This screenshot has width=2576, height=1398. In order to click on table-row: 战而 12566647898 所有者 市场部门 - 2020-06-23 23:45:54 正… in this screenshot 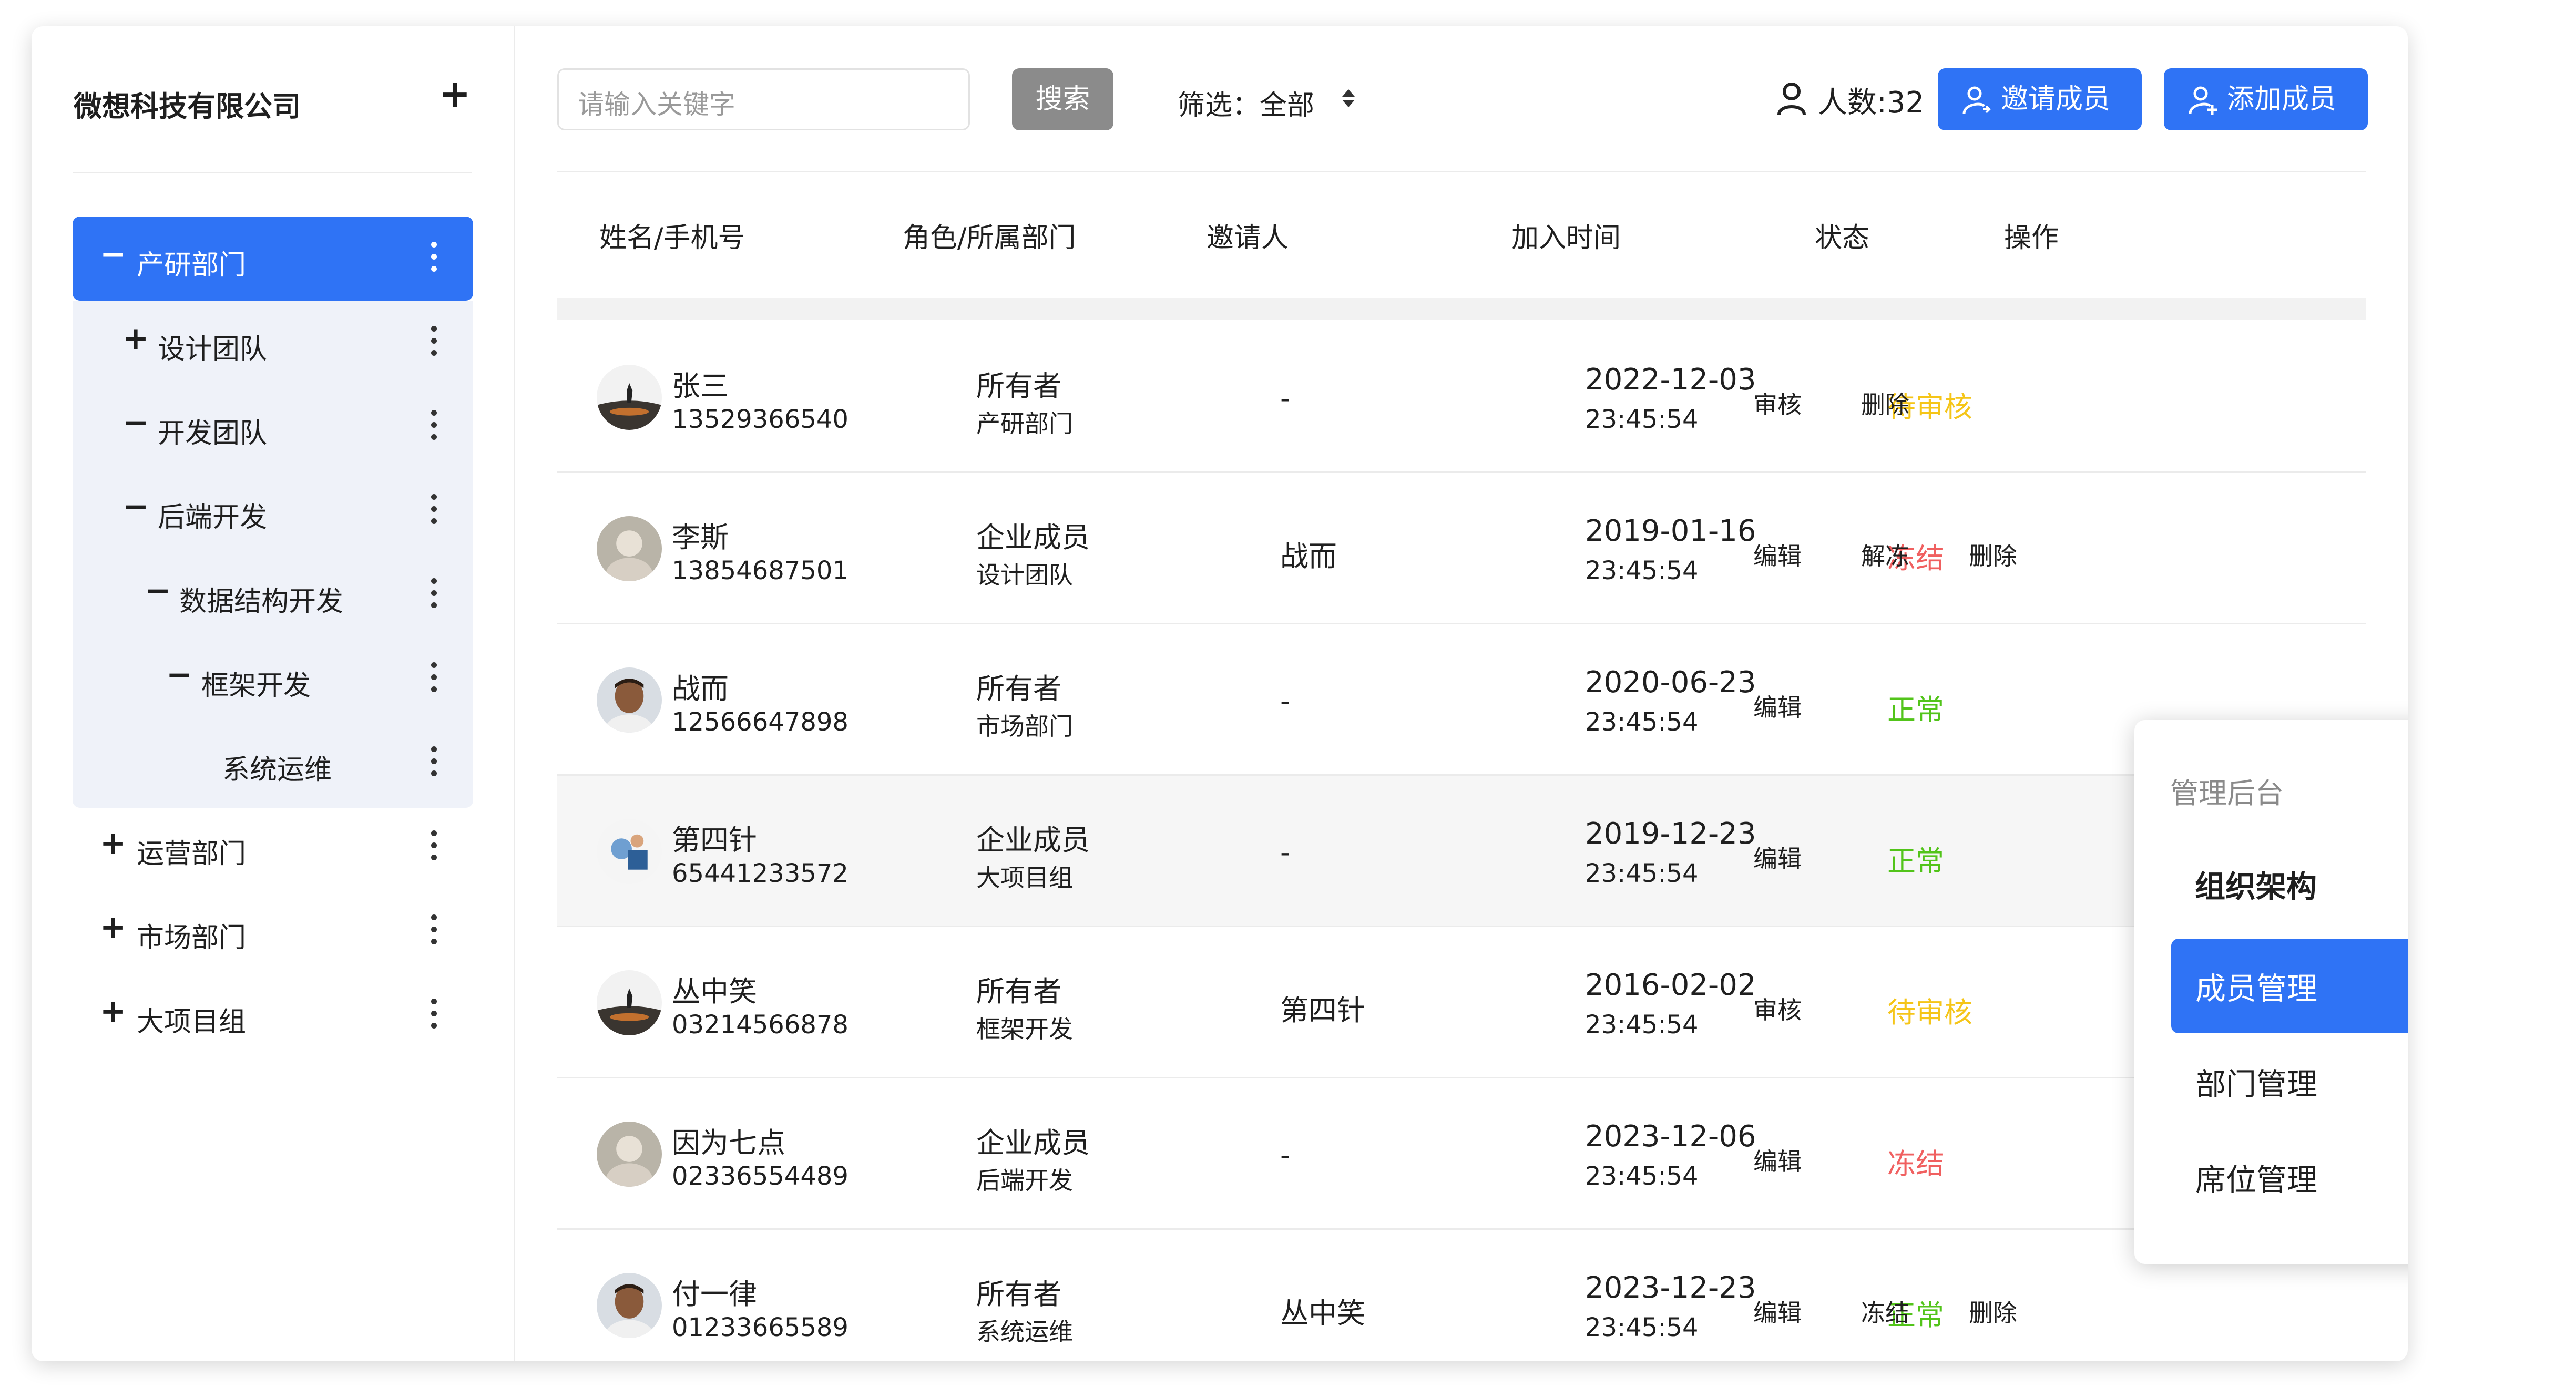, I will do `click(1461, 700)`.